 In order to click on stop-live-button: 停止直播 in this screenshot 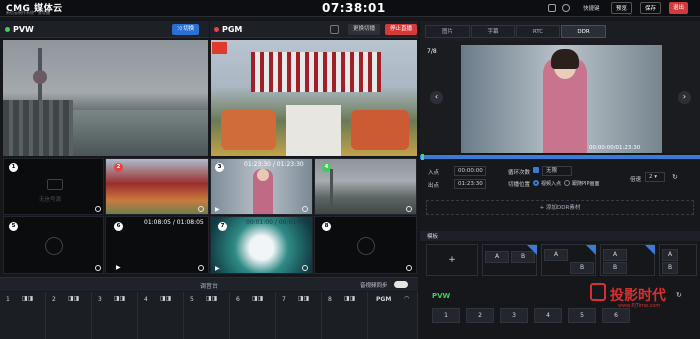, I will do `click(401, 29)`.